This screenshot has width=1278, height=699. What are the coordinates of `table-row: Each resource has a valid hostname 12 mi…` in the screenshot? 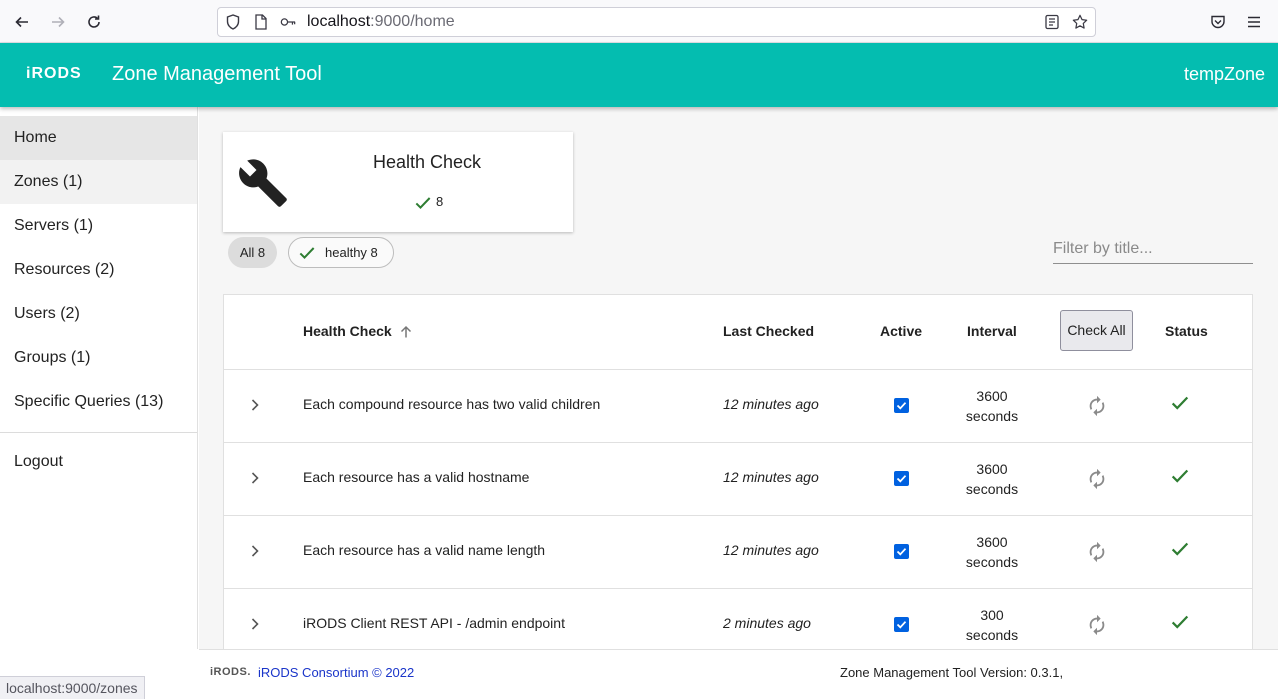 It's located at (738, 479).